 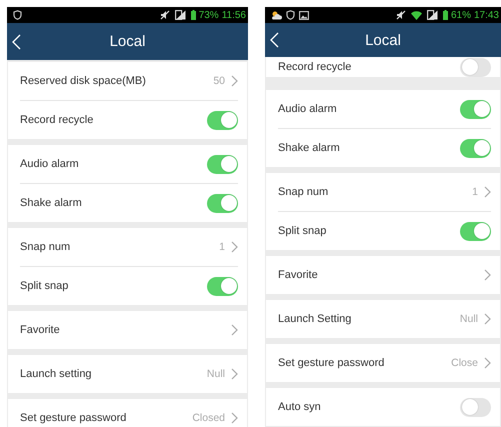 What do you see at coordinates (486, 15) in the screenshot?
I see `clock-time: 17:43` at bounding box center [486, 15].